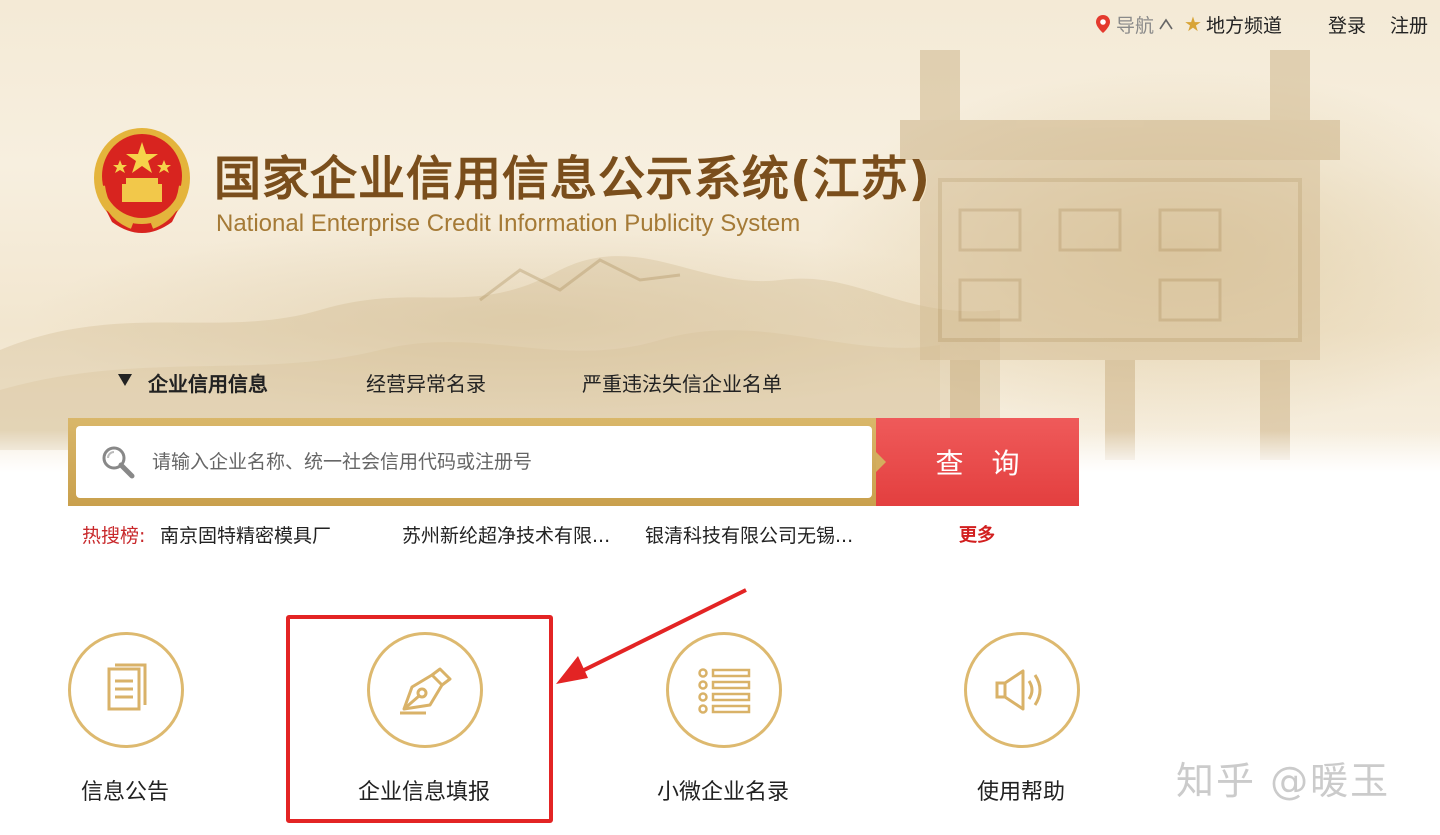 Image resolution: width=1440 pixels, height=835 pixels. Describe the element at coordinates (1166, 24) in the screenshot. I see `caret-up-icon` at that location.